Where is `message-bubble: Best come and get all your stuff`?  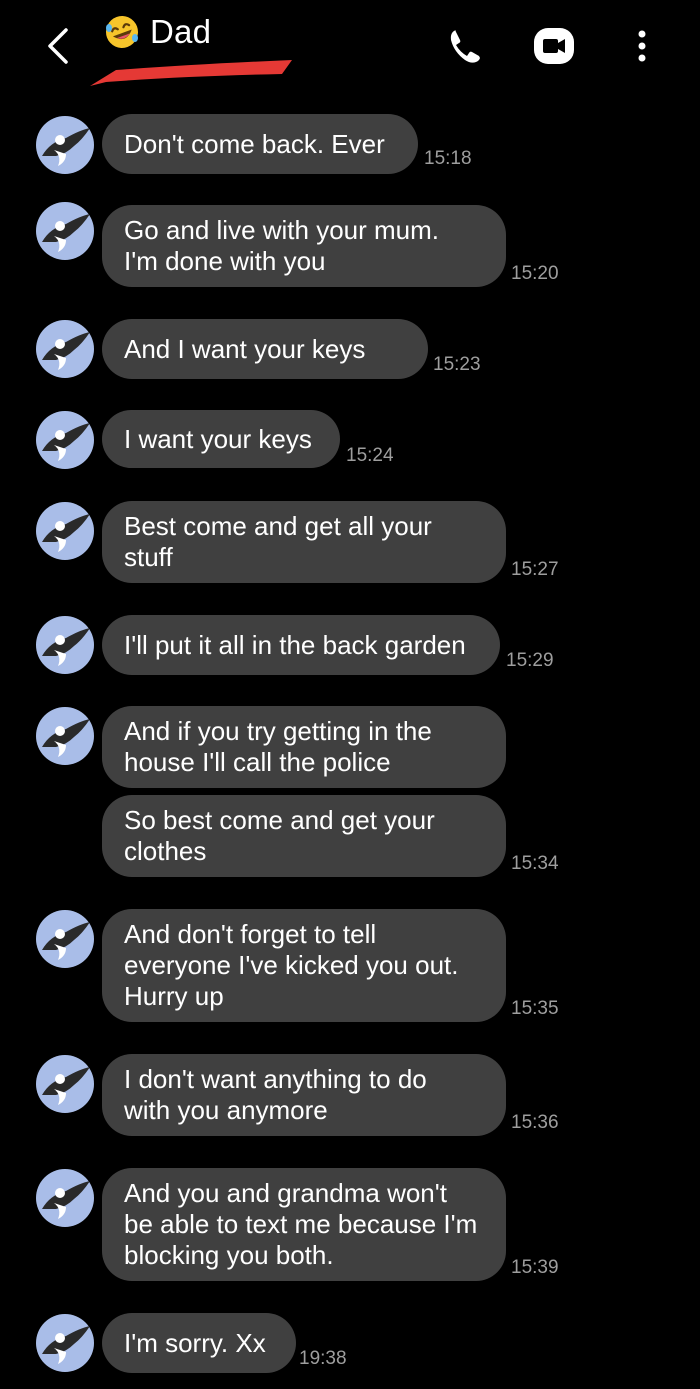 message-bubble: Best come and get all your stuff is located at coordinates (304, 542).